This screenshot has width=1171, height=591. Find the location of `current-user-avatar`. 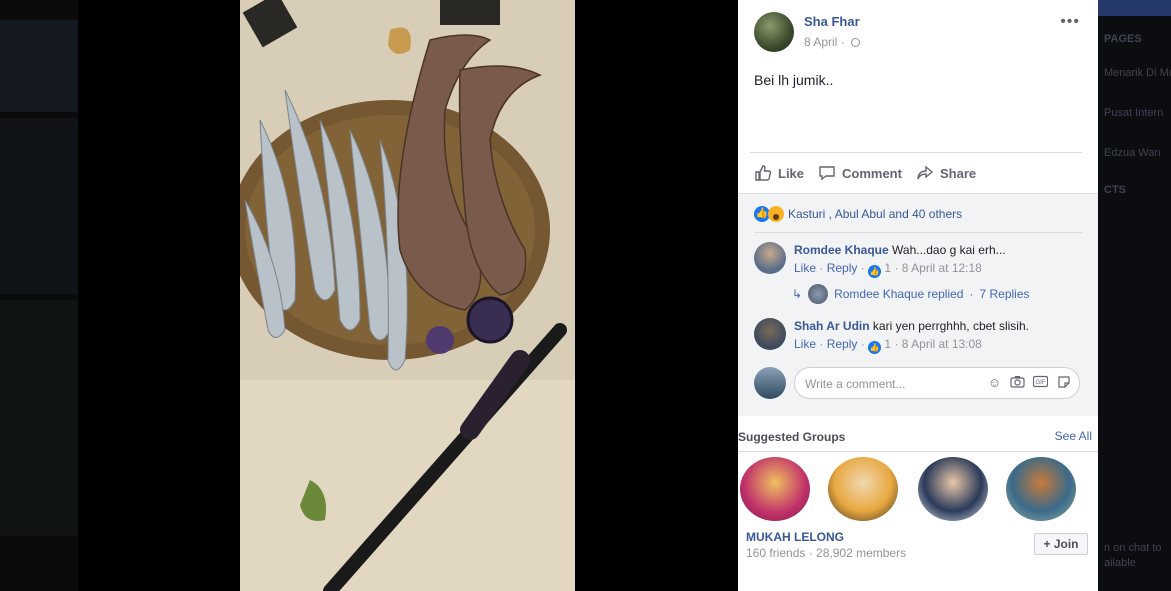

current-user-avatar is located at coordinates (770, 383).